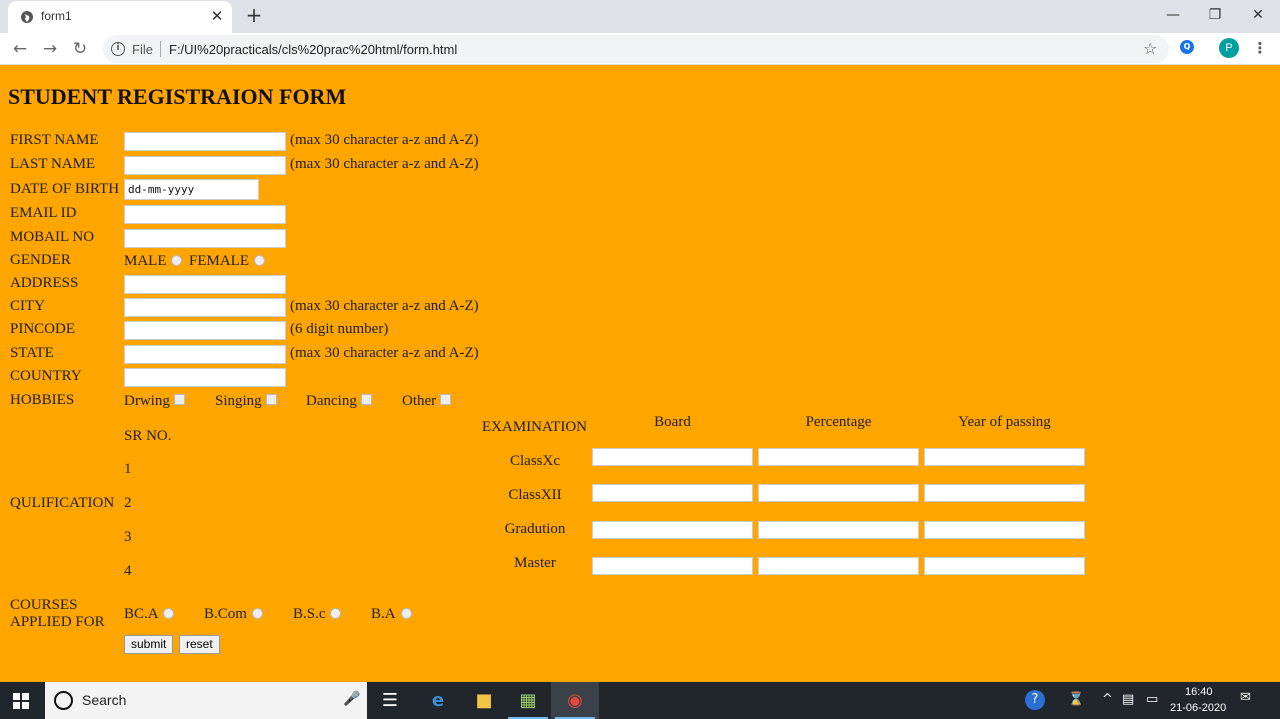 This screenshot has width=1280, height=719. Describe the element at coordinates (205, 377) in the screenshot. I see `country-input` at that location.